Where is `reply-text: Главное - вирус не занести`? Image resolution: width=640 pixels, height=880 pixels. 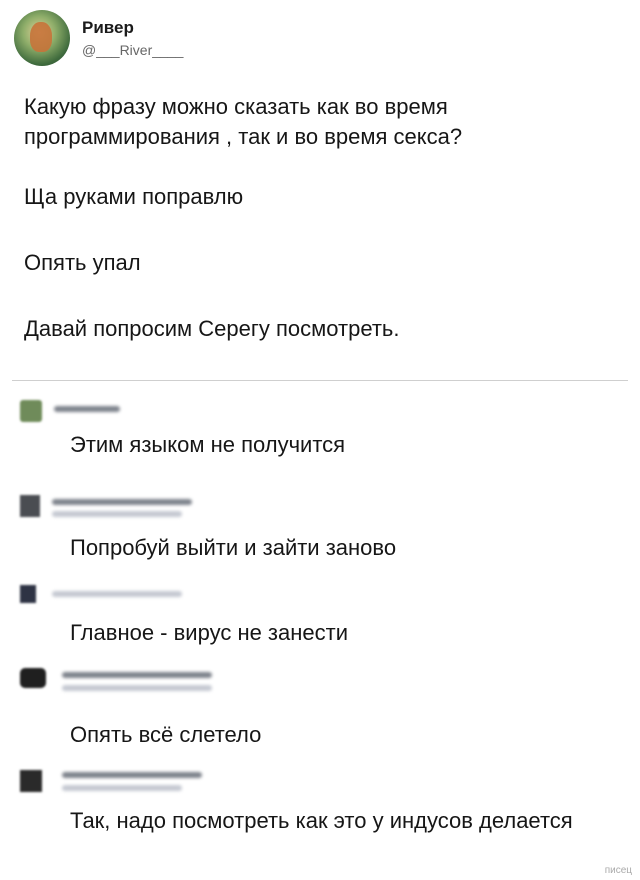 reply-text: Главное - вирус не занести is located at coordinates (209, 632).